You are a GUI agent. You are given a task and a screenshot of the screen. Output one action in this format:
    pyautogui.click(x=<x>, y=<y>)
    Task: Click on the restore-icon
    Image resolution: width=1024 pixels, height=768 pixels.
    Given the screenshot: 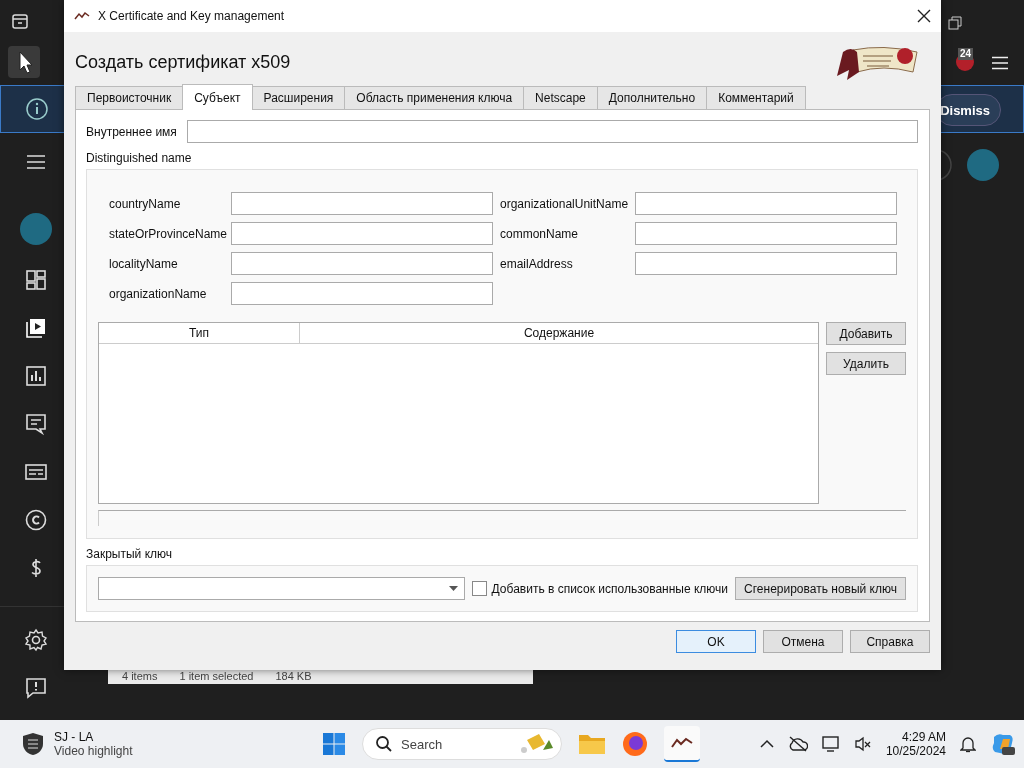 What is the action you would take?
    pyautogui.click(x=955, y=23)
    